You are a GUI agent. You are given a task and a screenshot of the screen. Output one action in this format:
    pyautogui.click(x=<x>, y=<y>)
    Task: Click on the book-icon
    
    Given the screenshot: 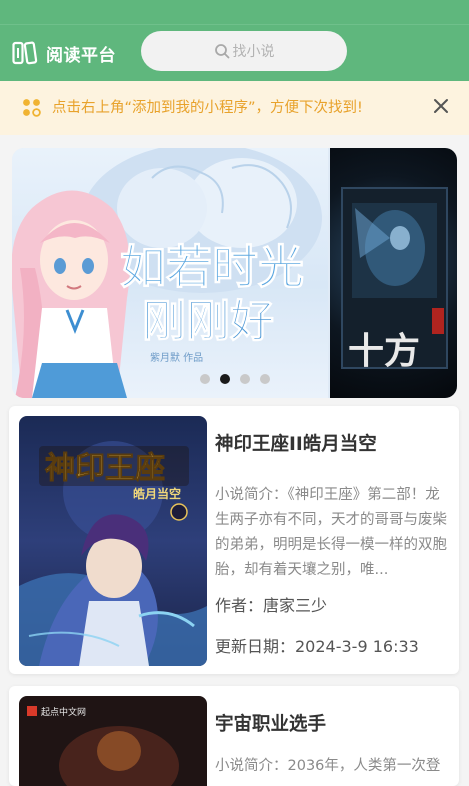 What is the action you would take?
    pyautogui.click(x=25, y=53)
    